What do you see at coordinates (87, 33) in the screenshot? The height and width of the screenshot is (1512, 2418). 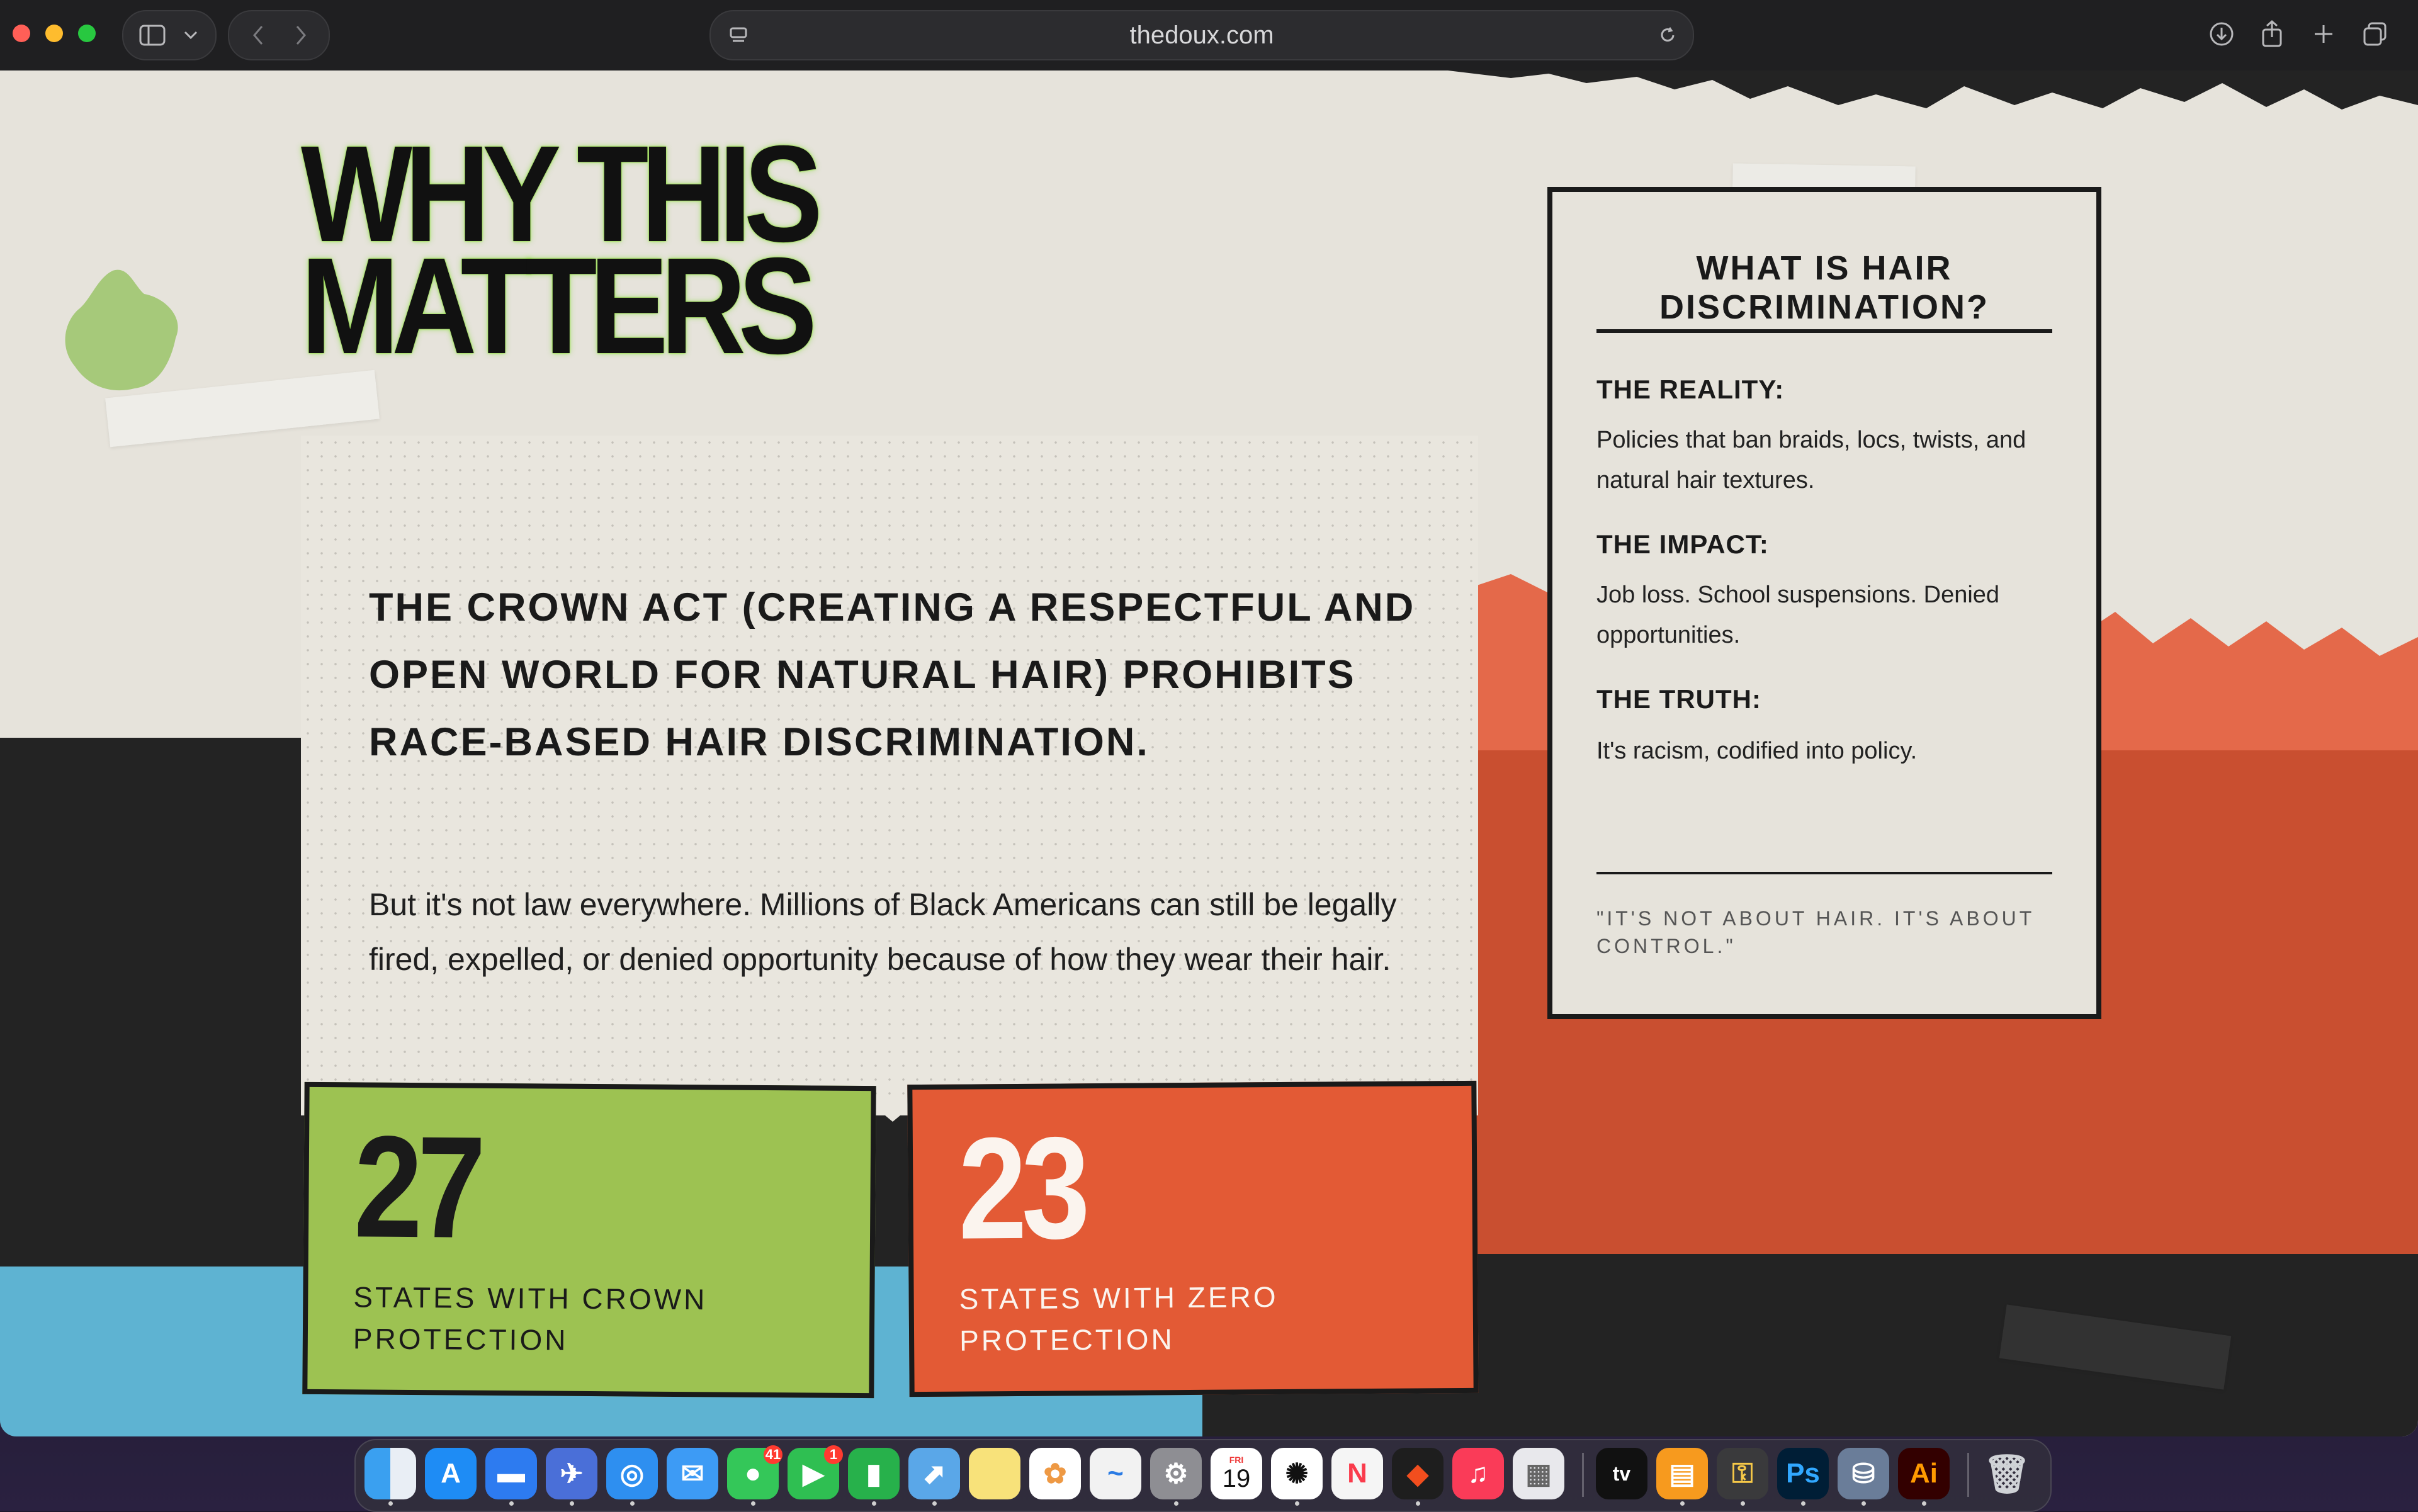 I see `maximize-window-button` at bounding box center [87, 33].